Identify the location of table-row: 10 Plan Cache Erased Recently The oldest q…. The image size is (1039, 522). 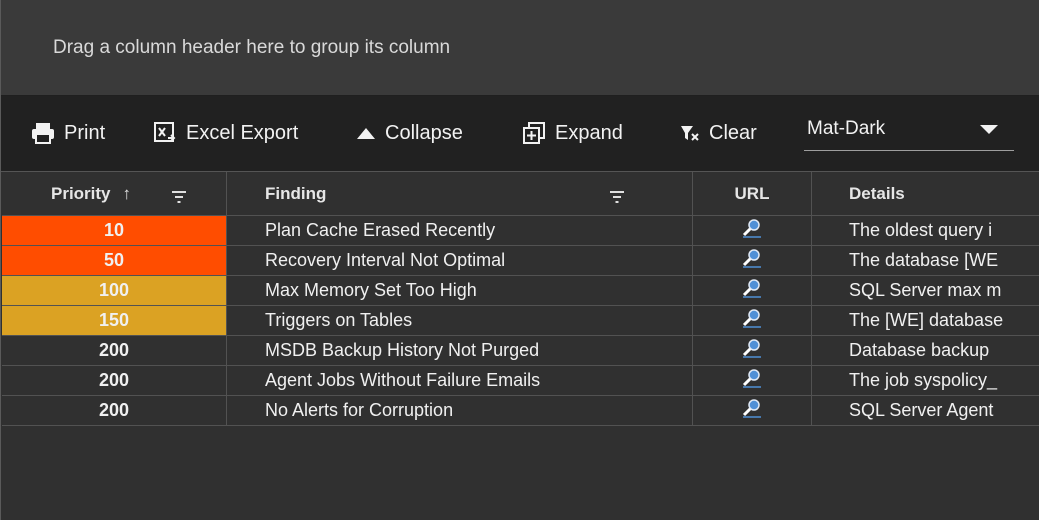
(520, 231).